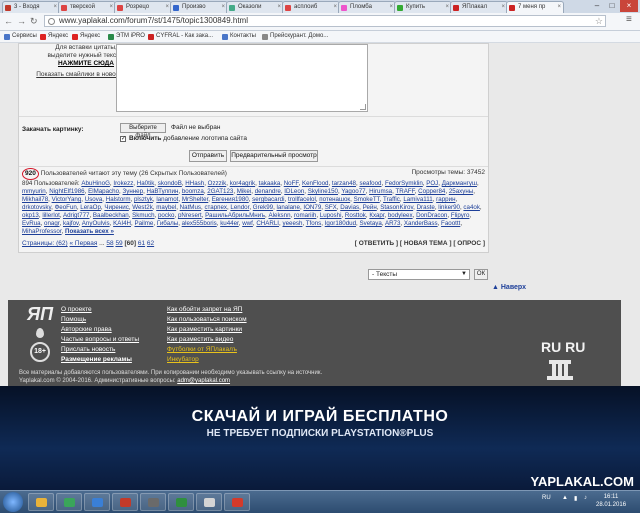 Image resolution: width=640 pixels, height=513 pixels. Describe the element at coordinates (208, 156) in the screenshot. I see `send-button: Отправить` at that location.